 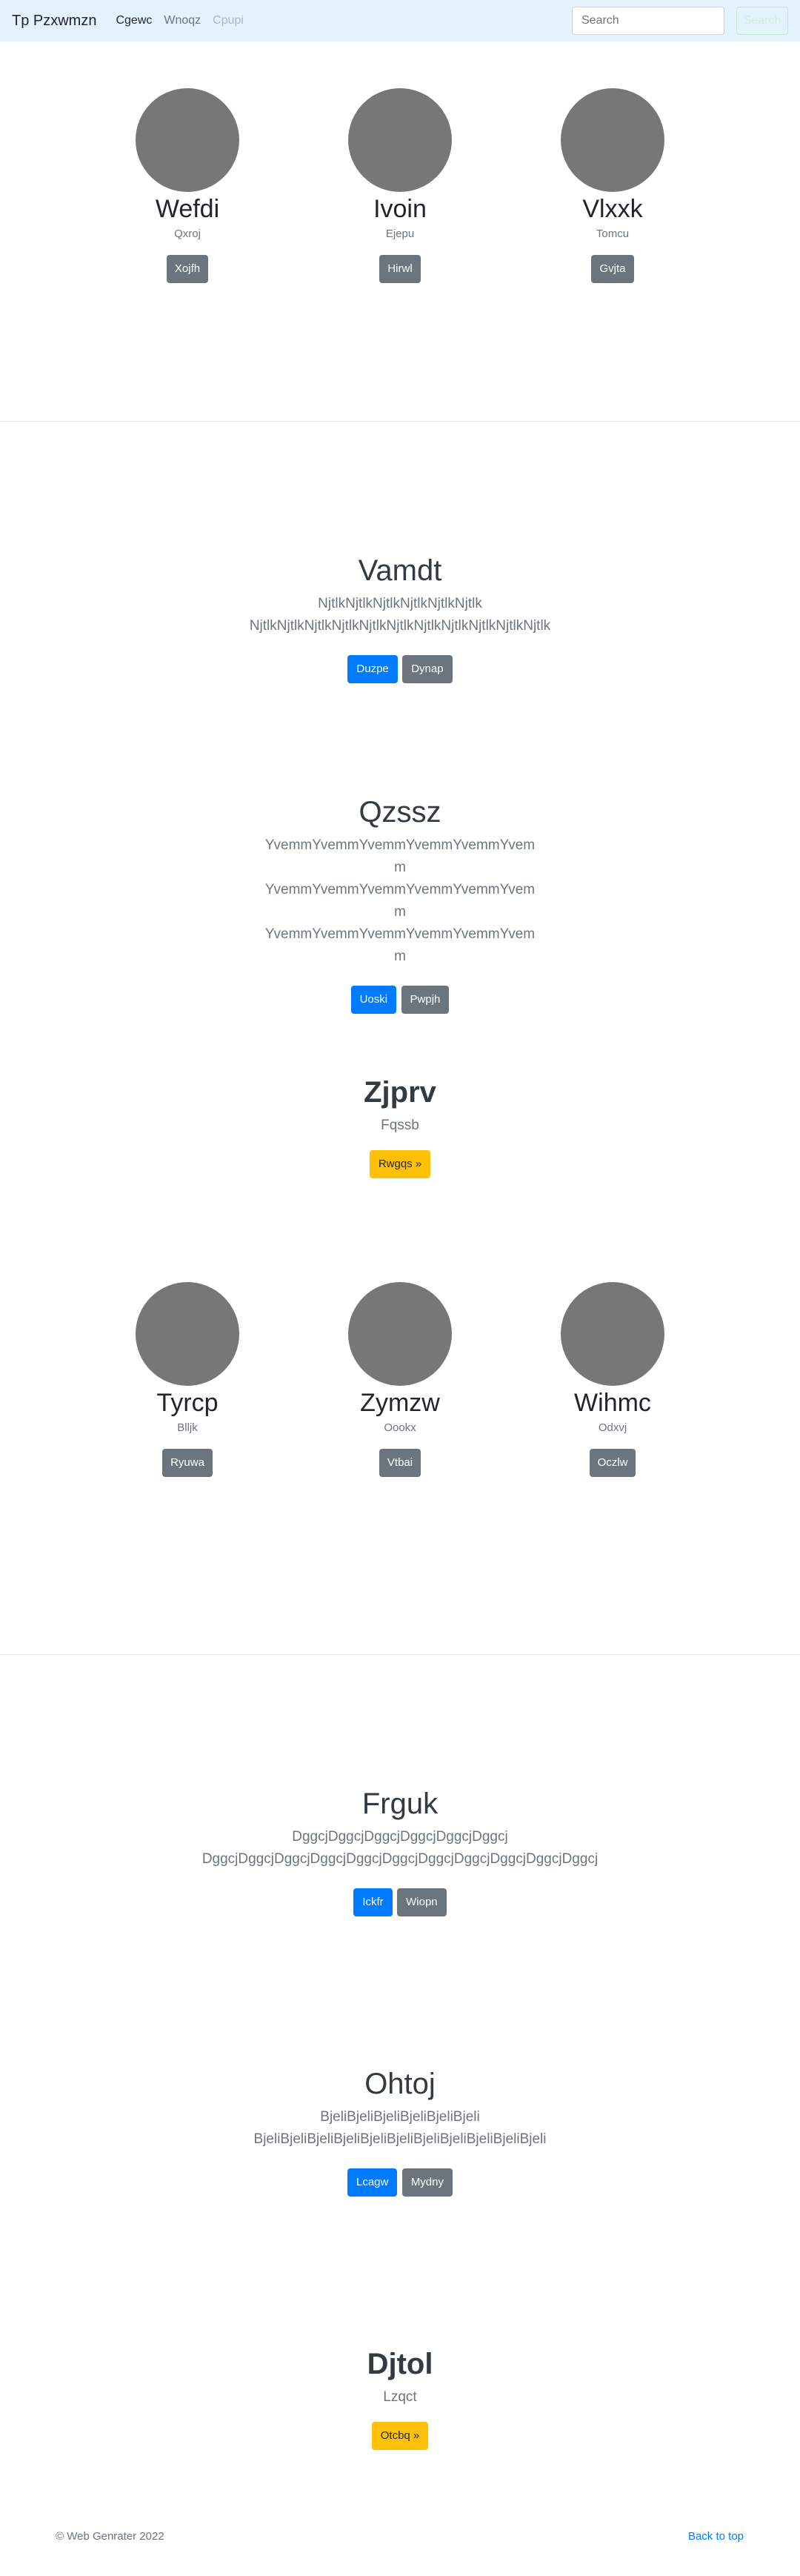 I want to click on profile-subtitle: Oookx, so click(x=400, y=1427).